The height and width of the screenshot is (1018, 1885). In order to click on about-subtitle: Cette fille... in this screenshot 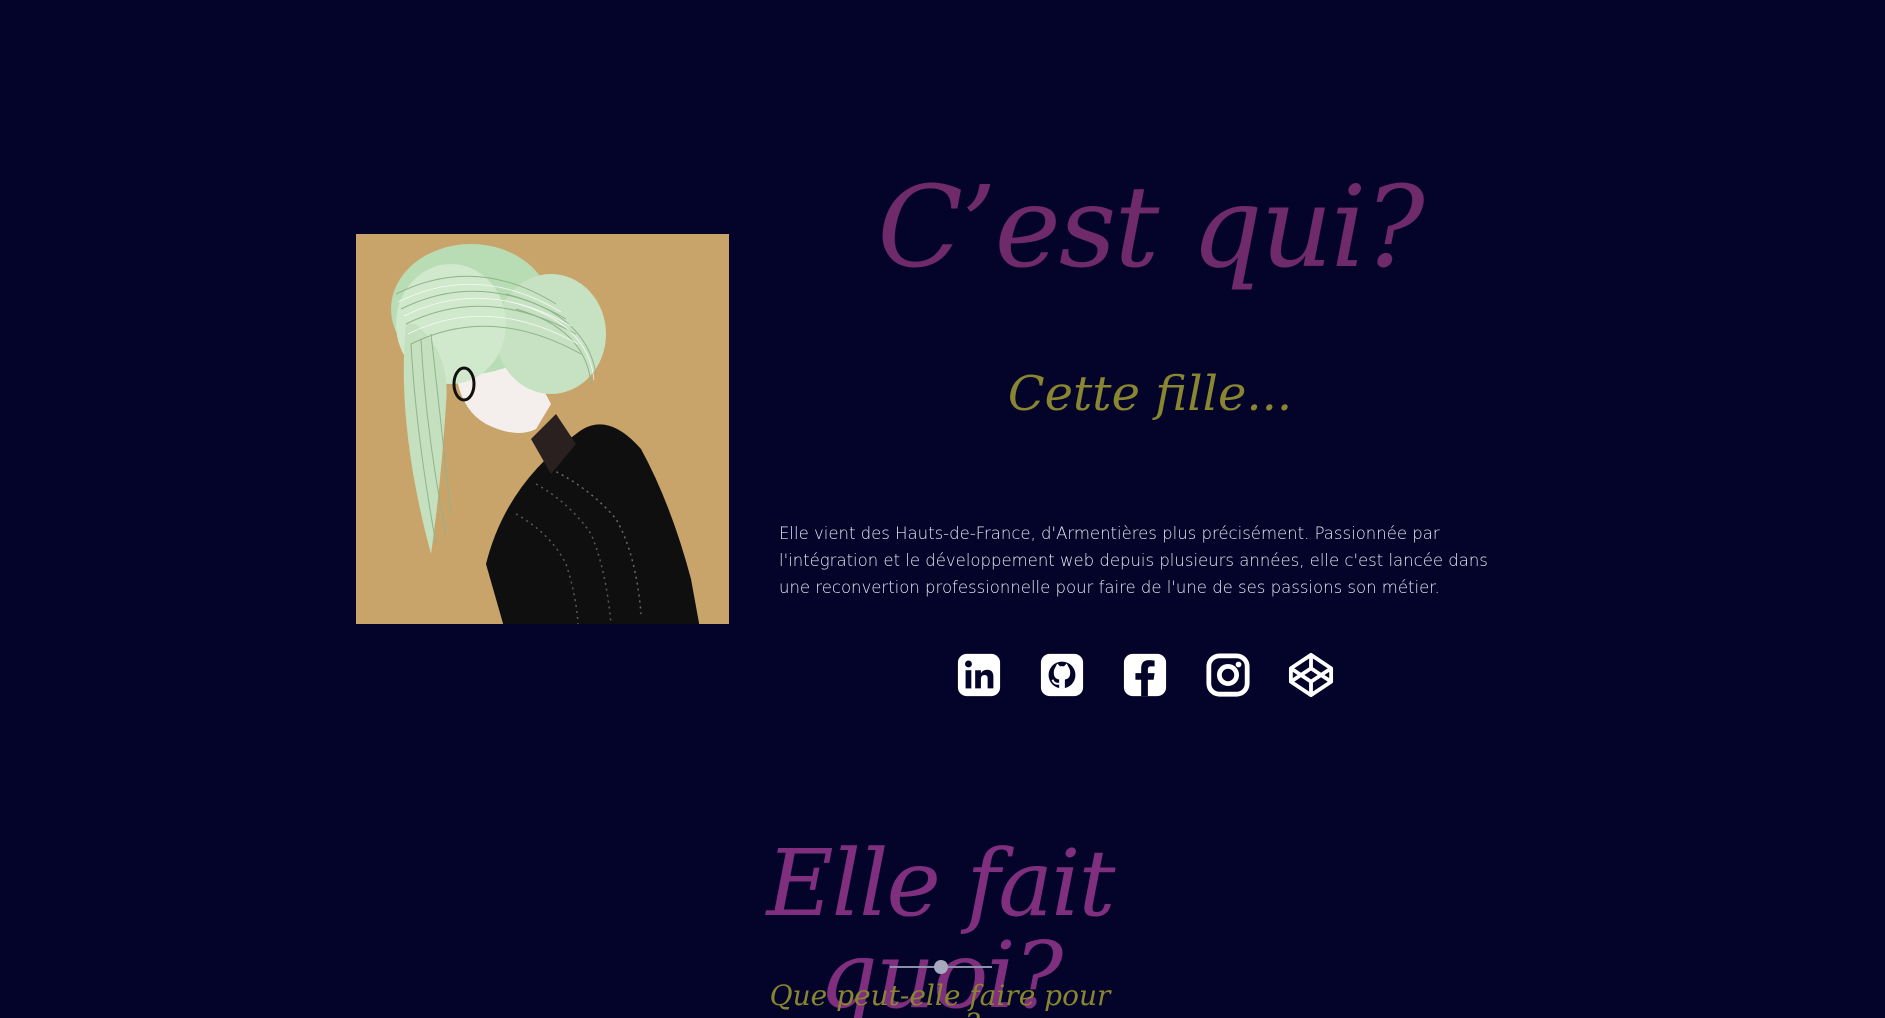, I will do `click(1150, 394)`.